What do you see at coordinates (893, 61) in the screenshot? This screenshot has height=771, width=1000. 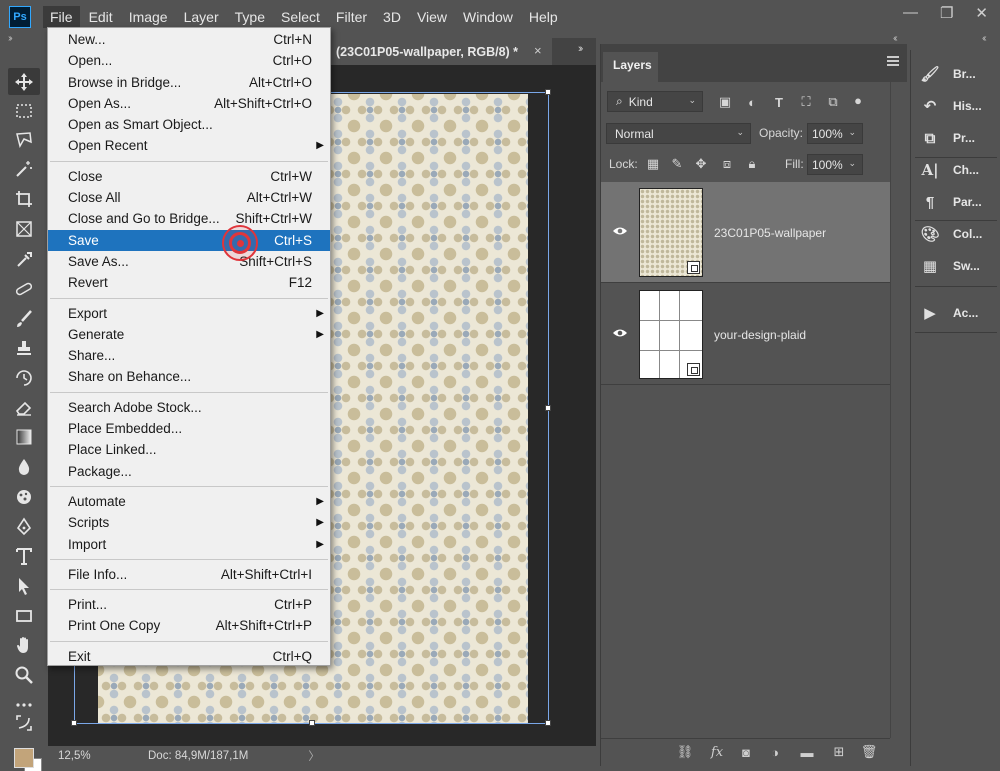 I see `panel-menu-icon` at bounding box center [893, 61].